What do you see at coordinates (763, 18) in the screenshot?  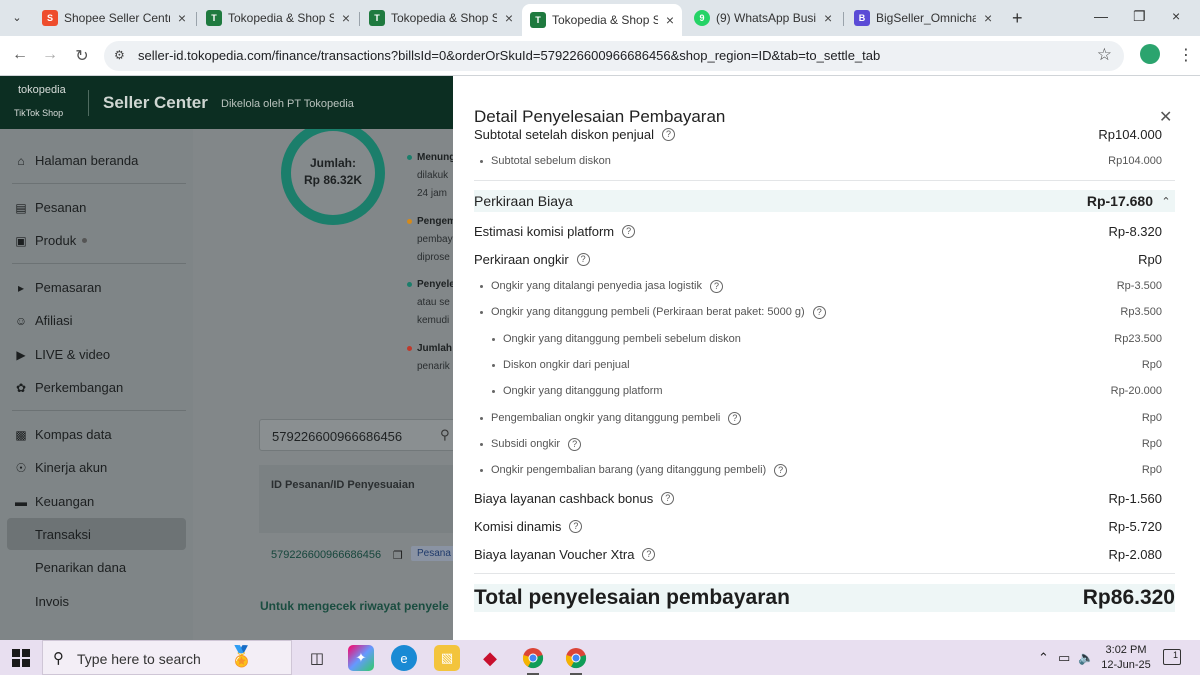 I see `tab-whatsapp: 9 (9) WhatsApp Busine ×` at bounding box center [763, 18].